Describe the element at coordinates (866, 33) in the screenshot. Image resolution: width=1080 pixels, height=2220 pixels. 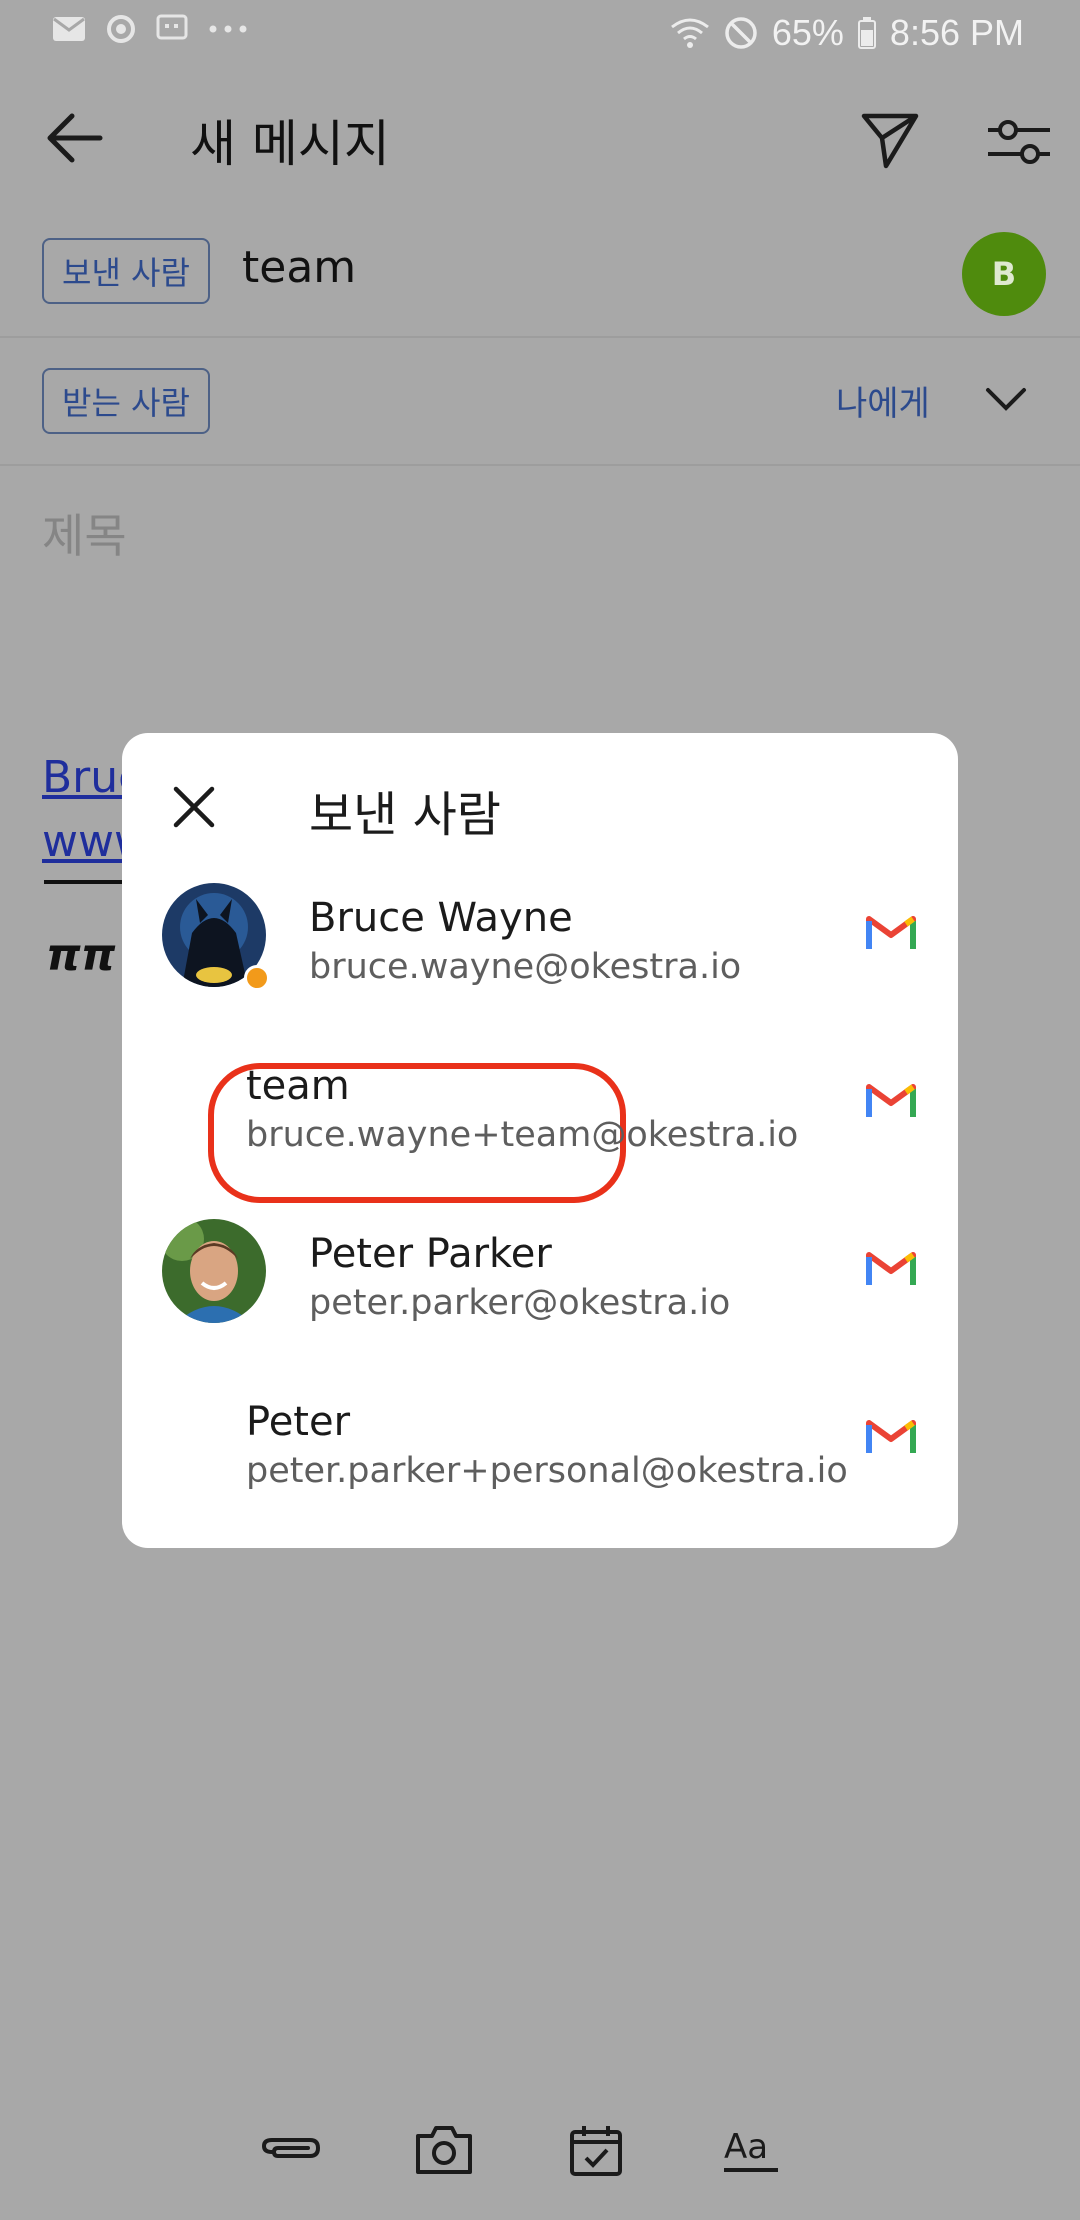
I see `battery-icon` at that location.